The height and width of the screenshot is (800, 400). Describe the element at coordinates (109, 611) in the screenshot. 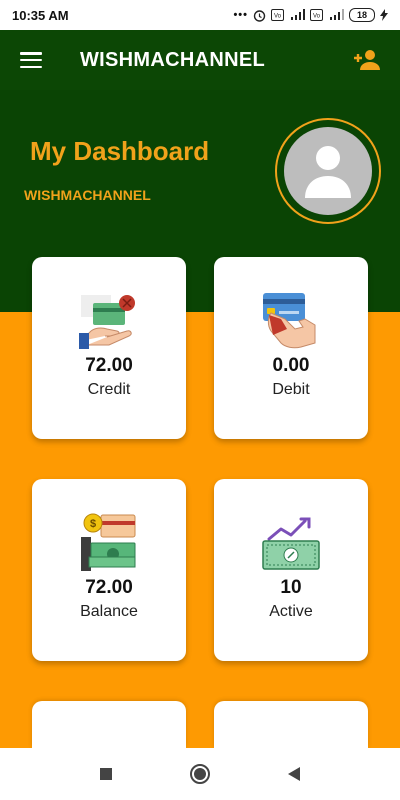

I see `balance-label: Balance` at that location.